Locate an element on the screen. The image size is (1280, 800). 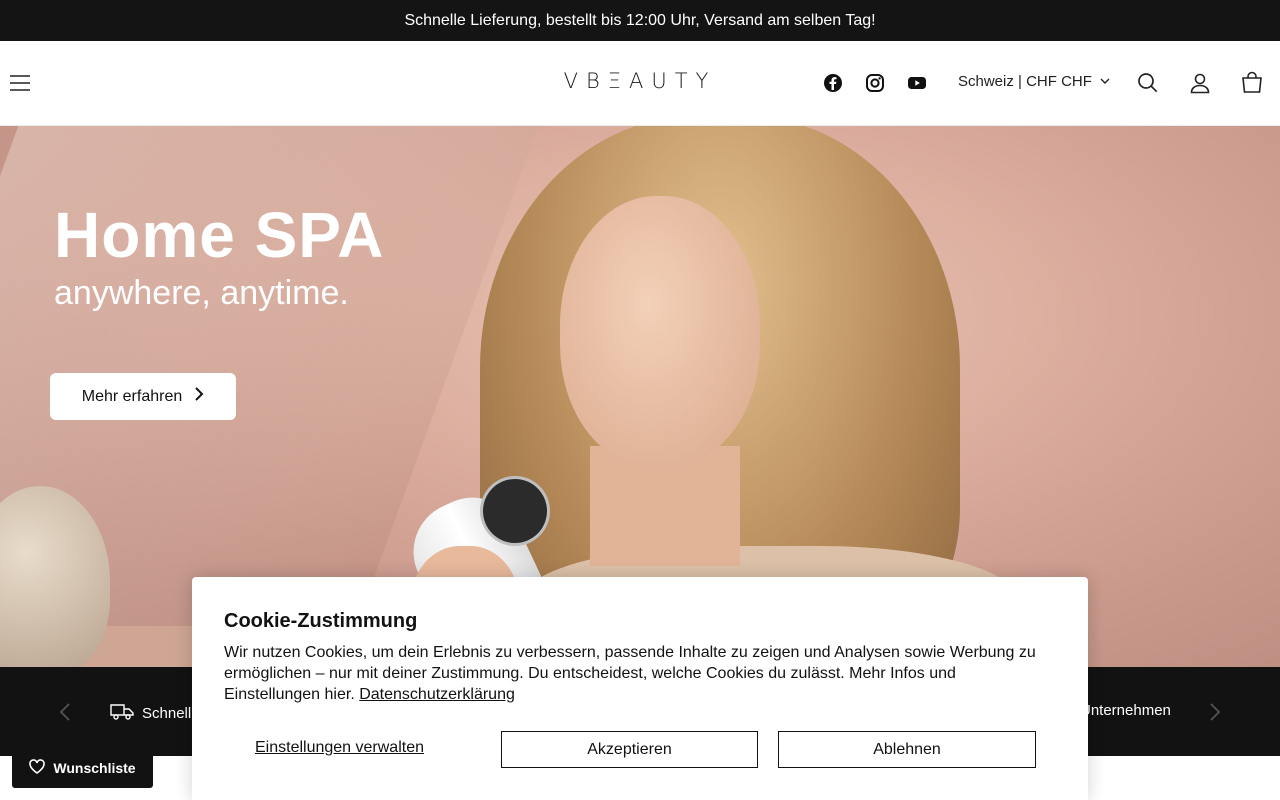
youtube-icon is located at coordinates (917, 83).